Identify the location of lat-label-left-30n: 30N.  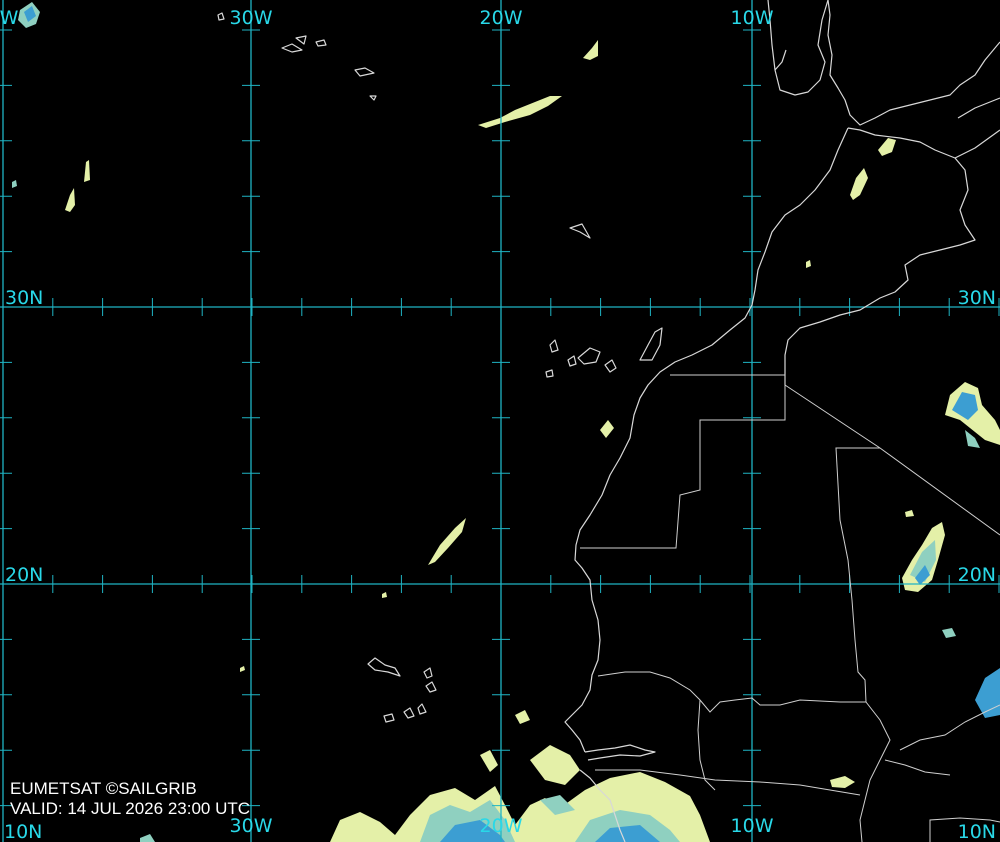
(24, 298).